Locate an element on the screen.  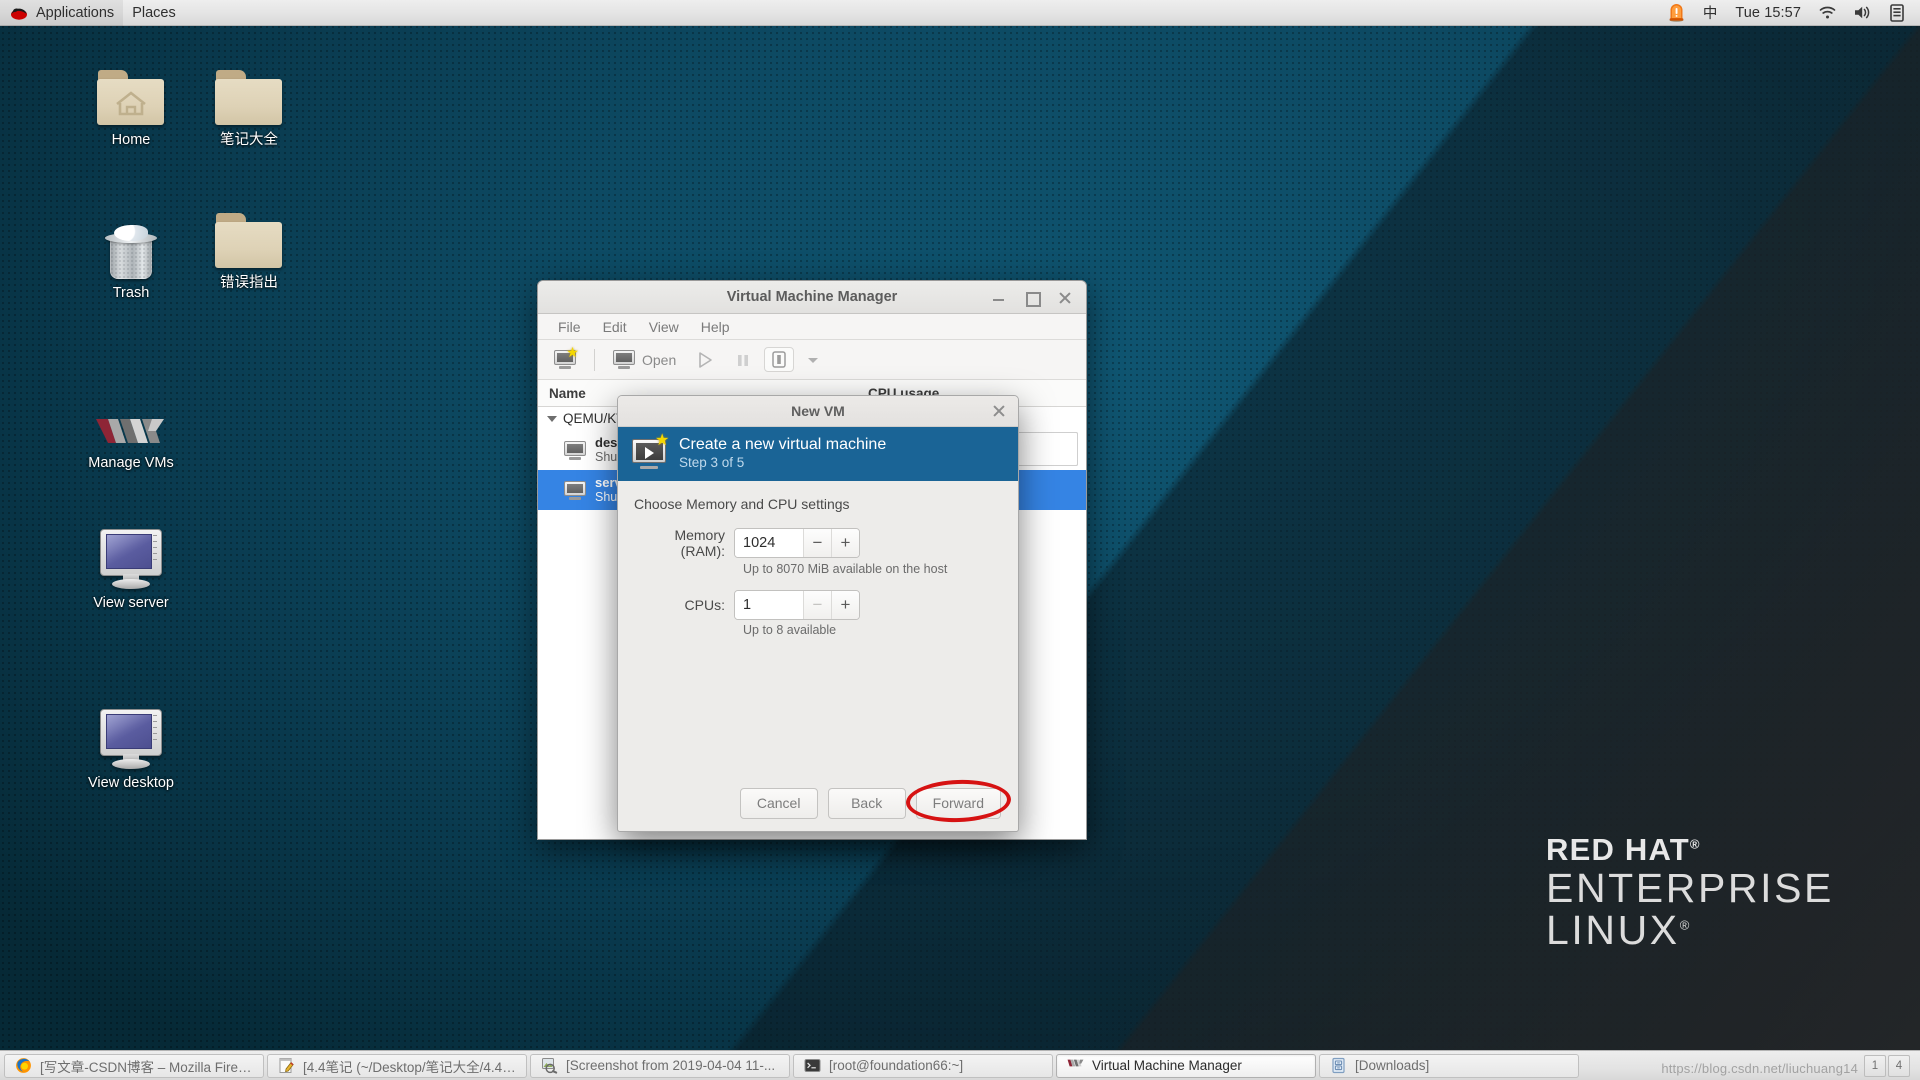
input-method-label: 中 is located at coordinates (1710, 14).